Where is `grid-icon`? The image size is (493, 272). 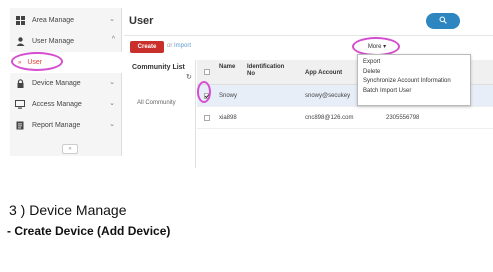
grid-icon is located at coordinates (20, 21).